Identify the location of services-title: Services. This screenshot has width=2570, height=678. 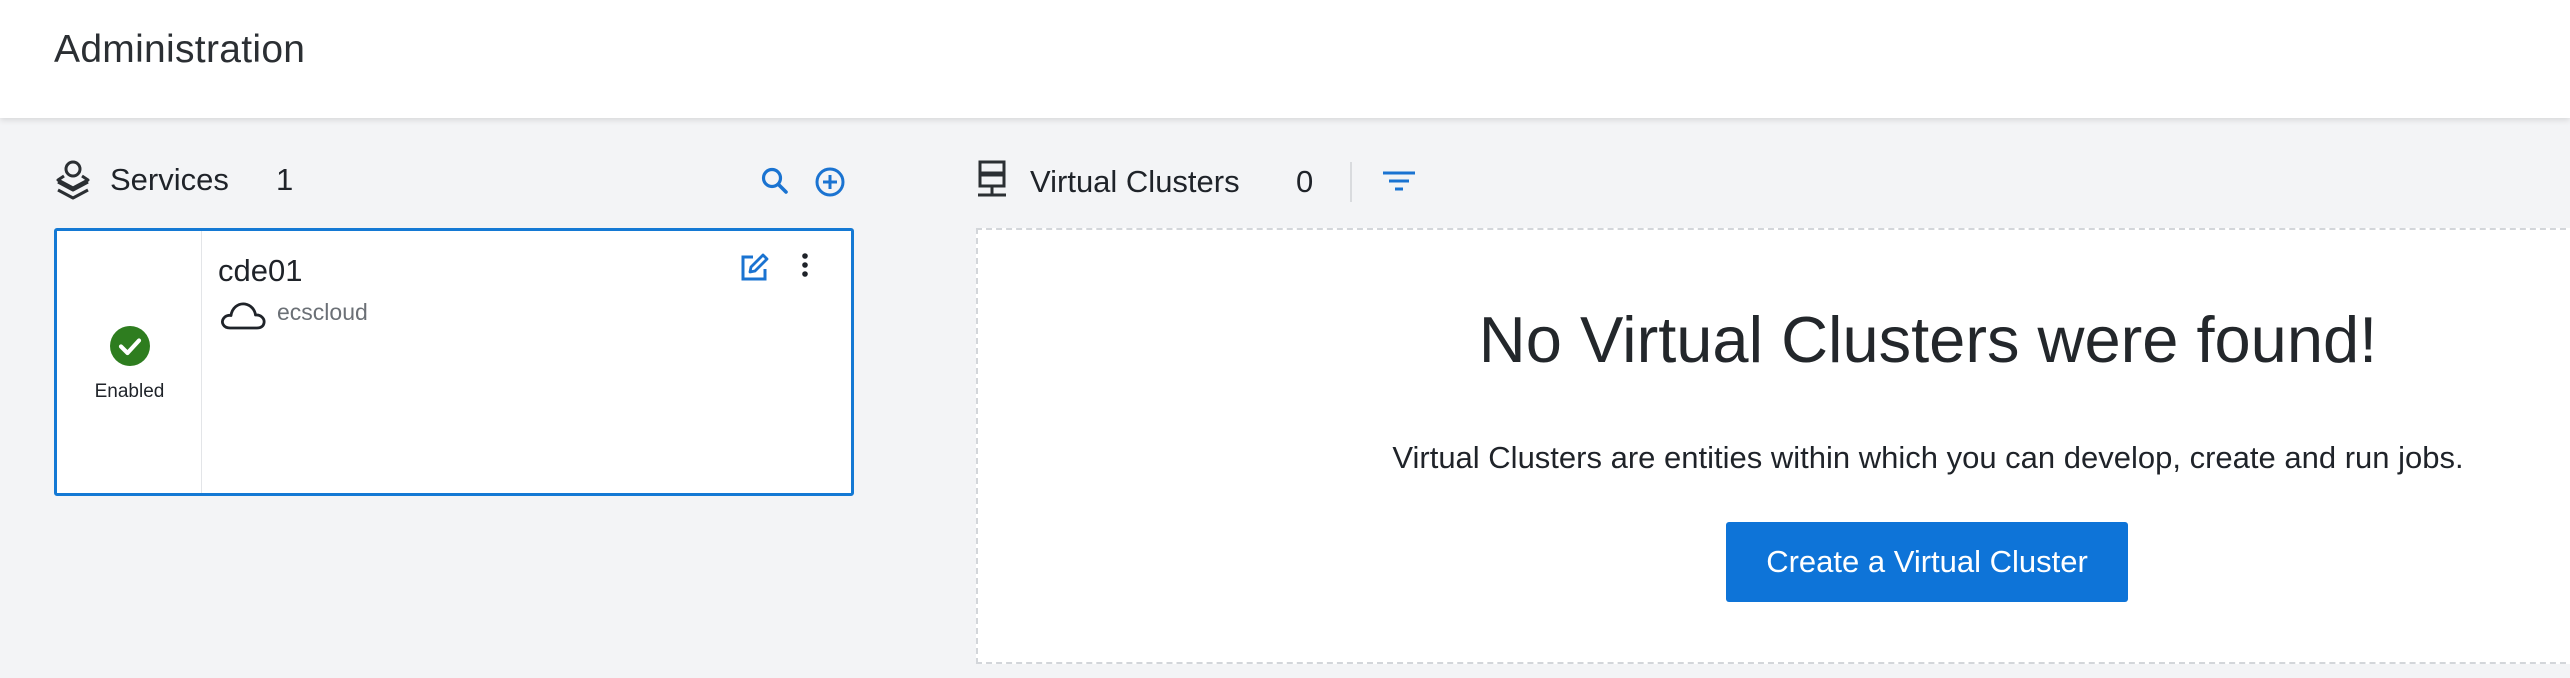
(169, 179).